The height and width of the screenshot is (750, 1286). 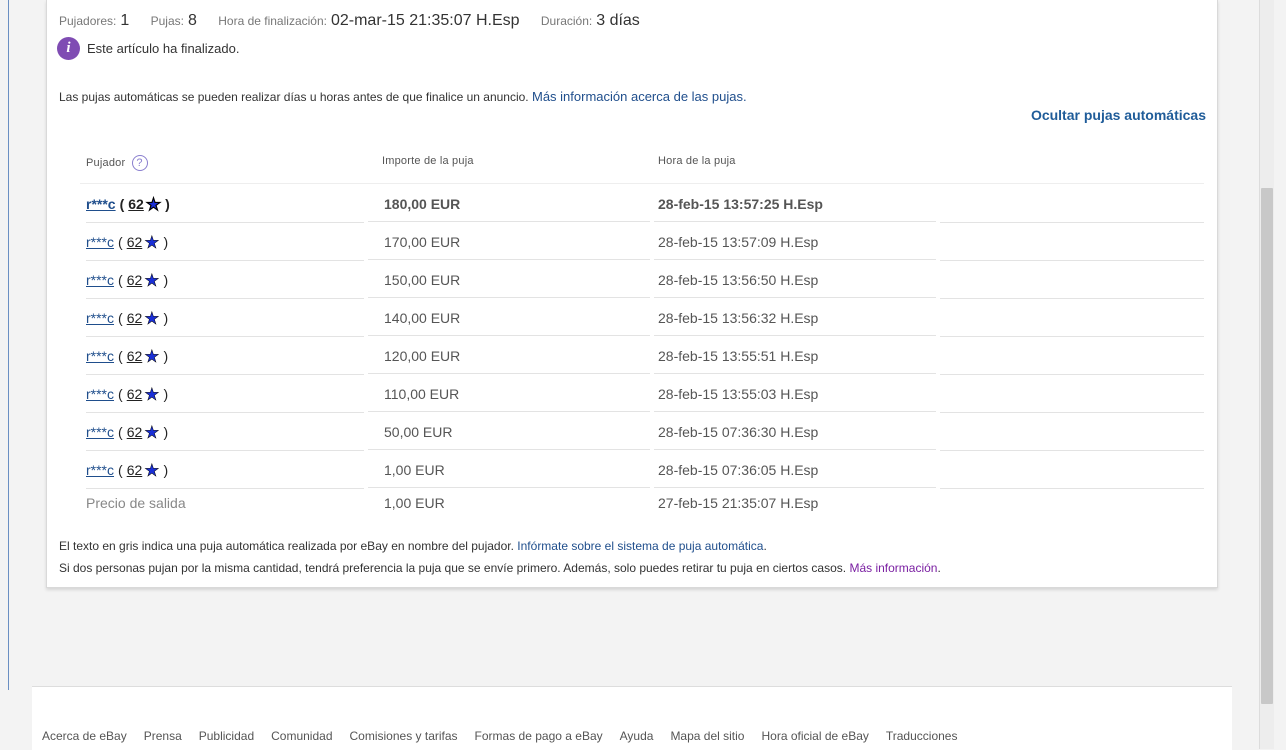 I want to click on footer-link-sitemap: Mapa del sitio, so click(x=707, y=736).